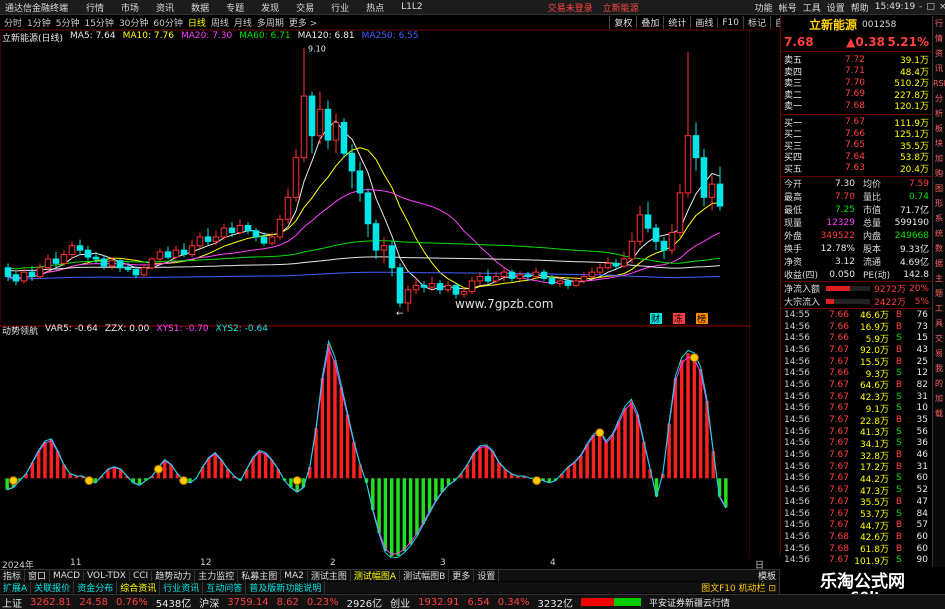 This screenshot has height=609, width=945. I want to click on menu-item-hot: 热点, so click(375, 7).